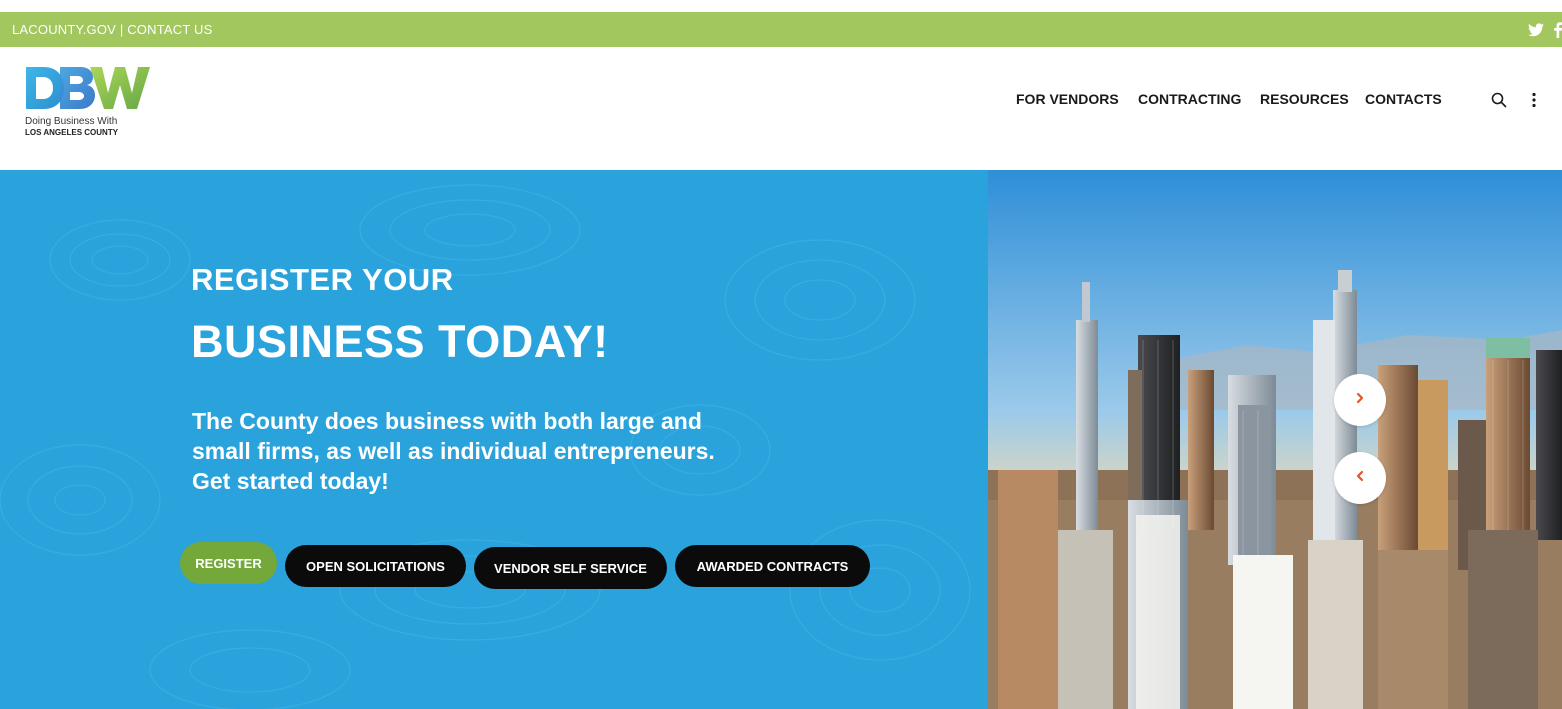  I want to click on chevron-right-icon, so click(1360, 400).